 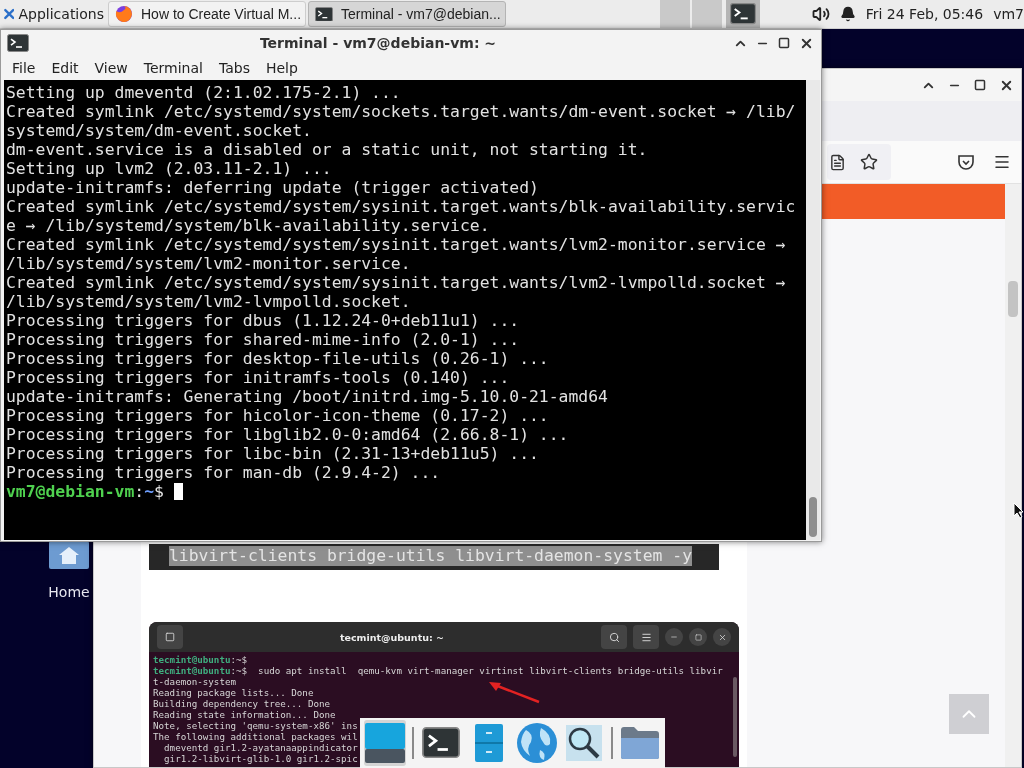 What do you see at coordinates (1008, 14) in the screenshot?
I see `user-name: vm7` at bounding box center [1008, 14].